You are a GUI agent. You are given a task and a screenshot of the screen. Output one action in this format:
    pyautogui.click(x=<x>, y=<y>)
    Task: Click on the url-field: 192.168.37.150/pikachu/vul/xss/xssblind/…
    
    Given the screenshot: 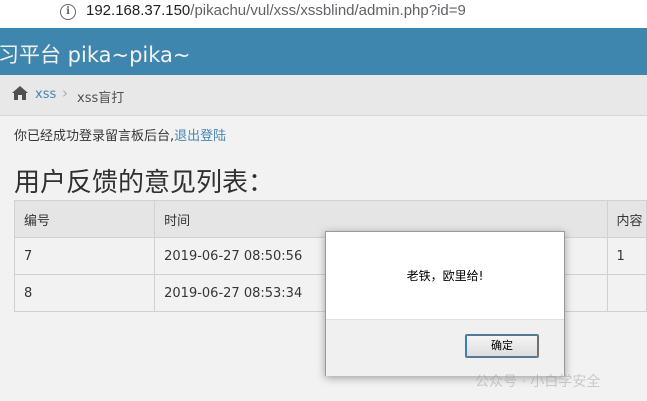 What is the action you would take?
    pyautogui.click(x=276, y=10)
    